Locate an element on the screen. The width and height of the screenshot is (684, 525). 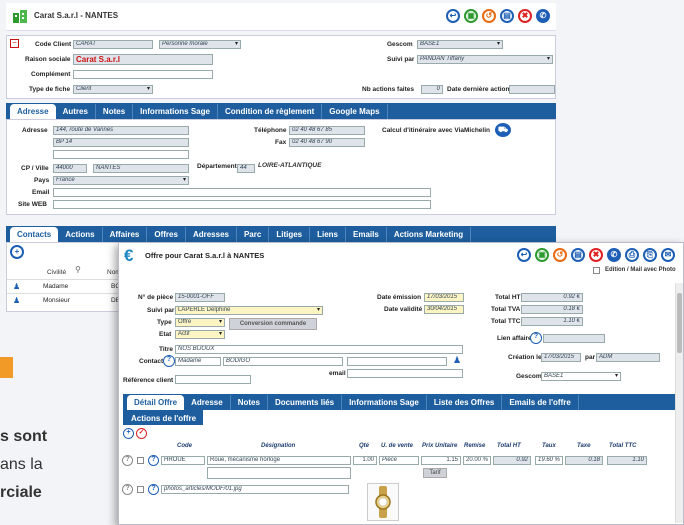
photo-path-field: photos_articles/MODF/01.jpg is located at coordinates (255, 489).